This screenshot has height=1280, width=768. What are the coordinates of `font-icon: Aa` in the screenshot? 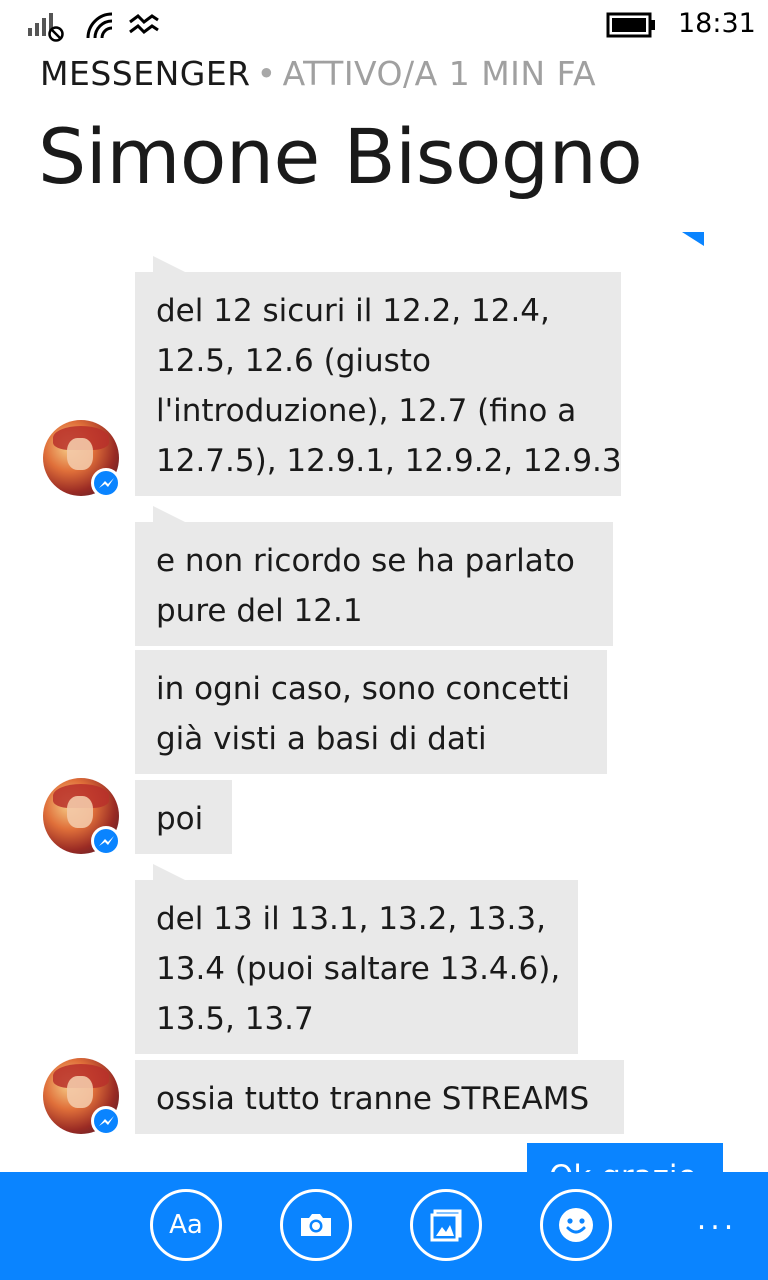 It's located at (186, 1225).